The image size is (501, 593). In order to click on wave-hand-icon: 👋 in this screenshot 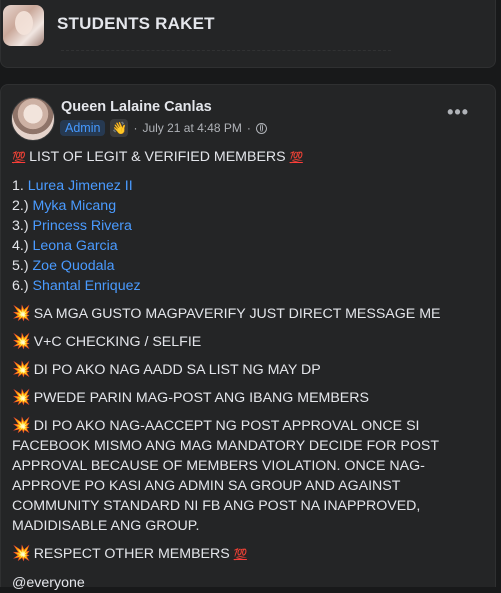, I will do `click(119, 128)`.